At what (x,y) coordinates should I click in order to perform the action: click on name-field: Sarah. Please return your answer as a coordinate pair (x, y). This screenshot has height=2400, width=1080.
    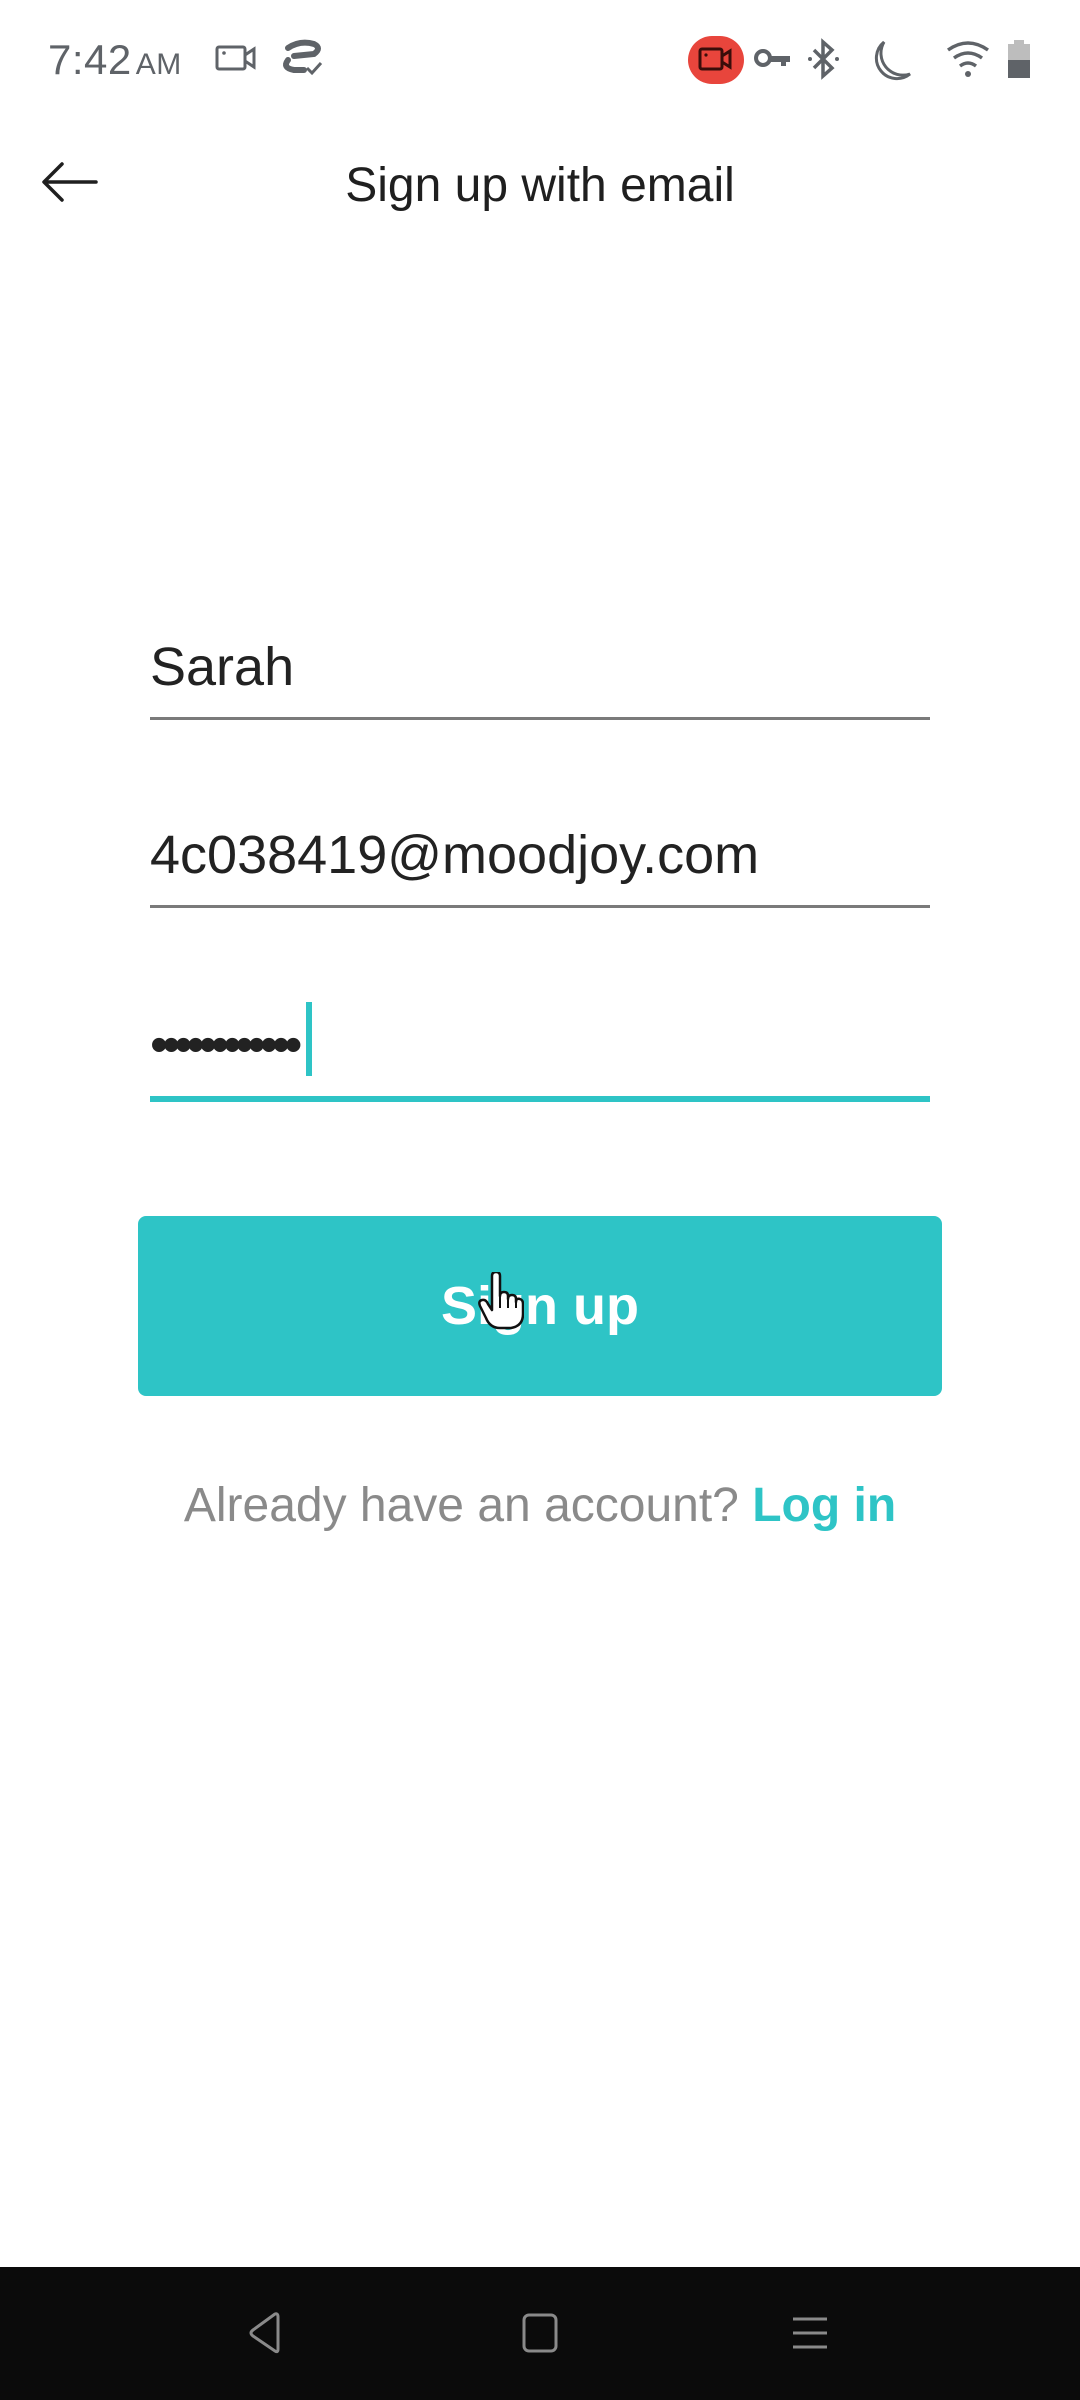
    Looking at the image, I should click on (540, 670).